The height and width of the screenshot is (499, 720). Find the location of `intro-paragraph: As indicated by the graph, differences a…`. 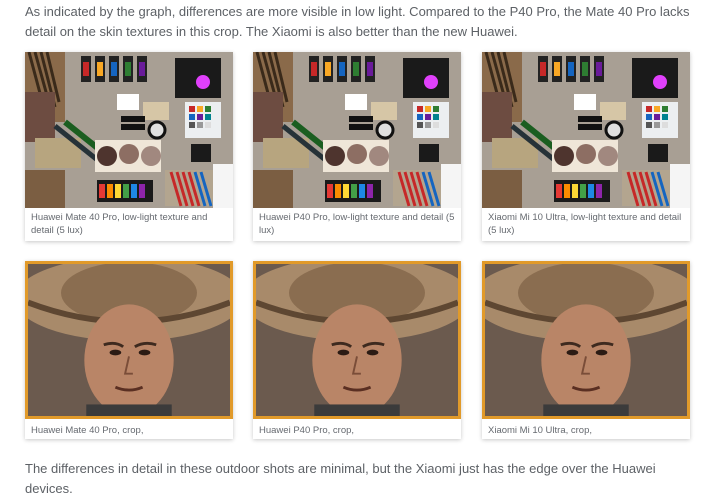

intro-paragraph: As indicated by the graph, differences a… is located at coordinates (357, 21).